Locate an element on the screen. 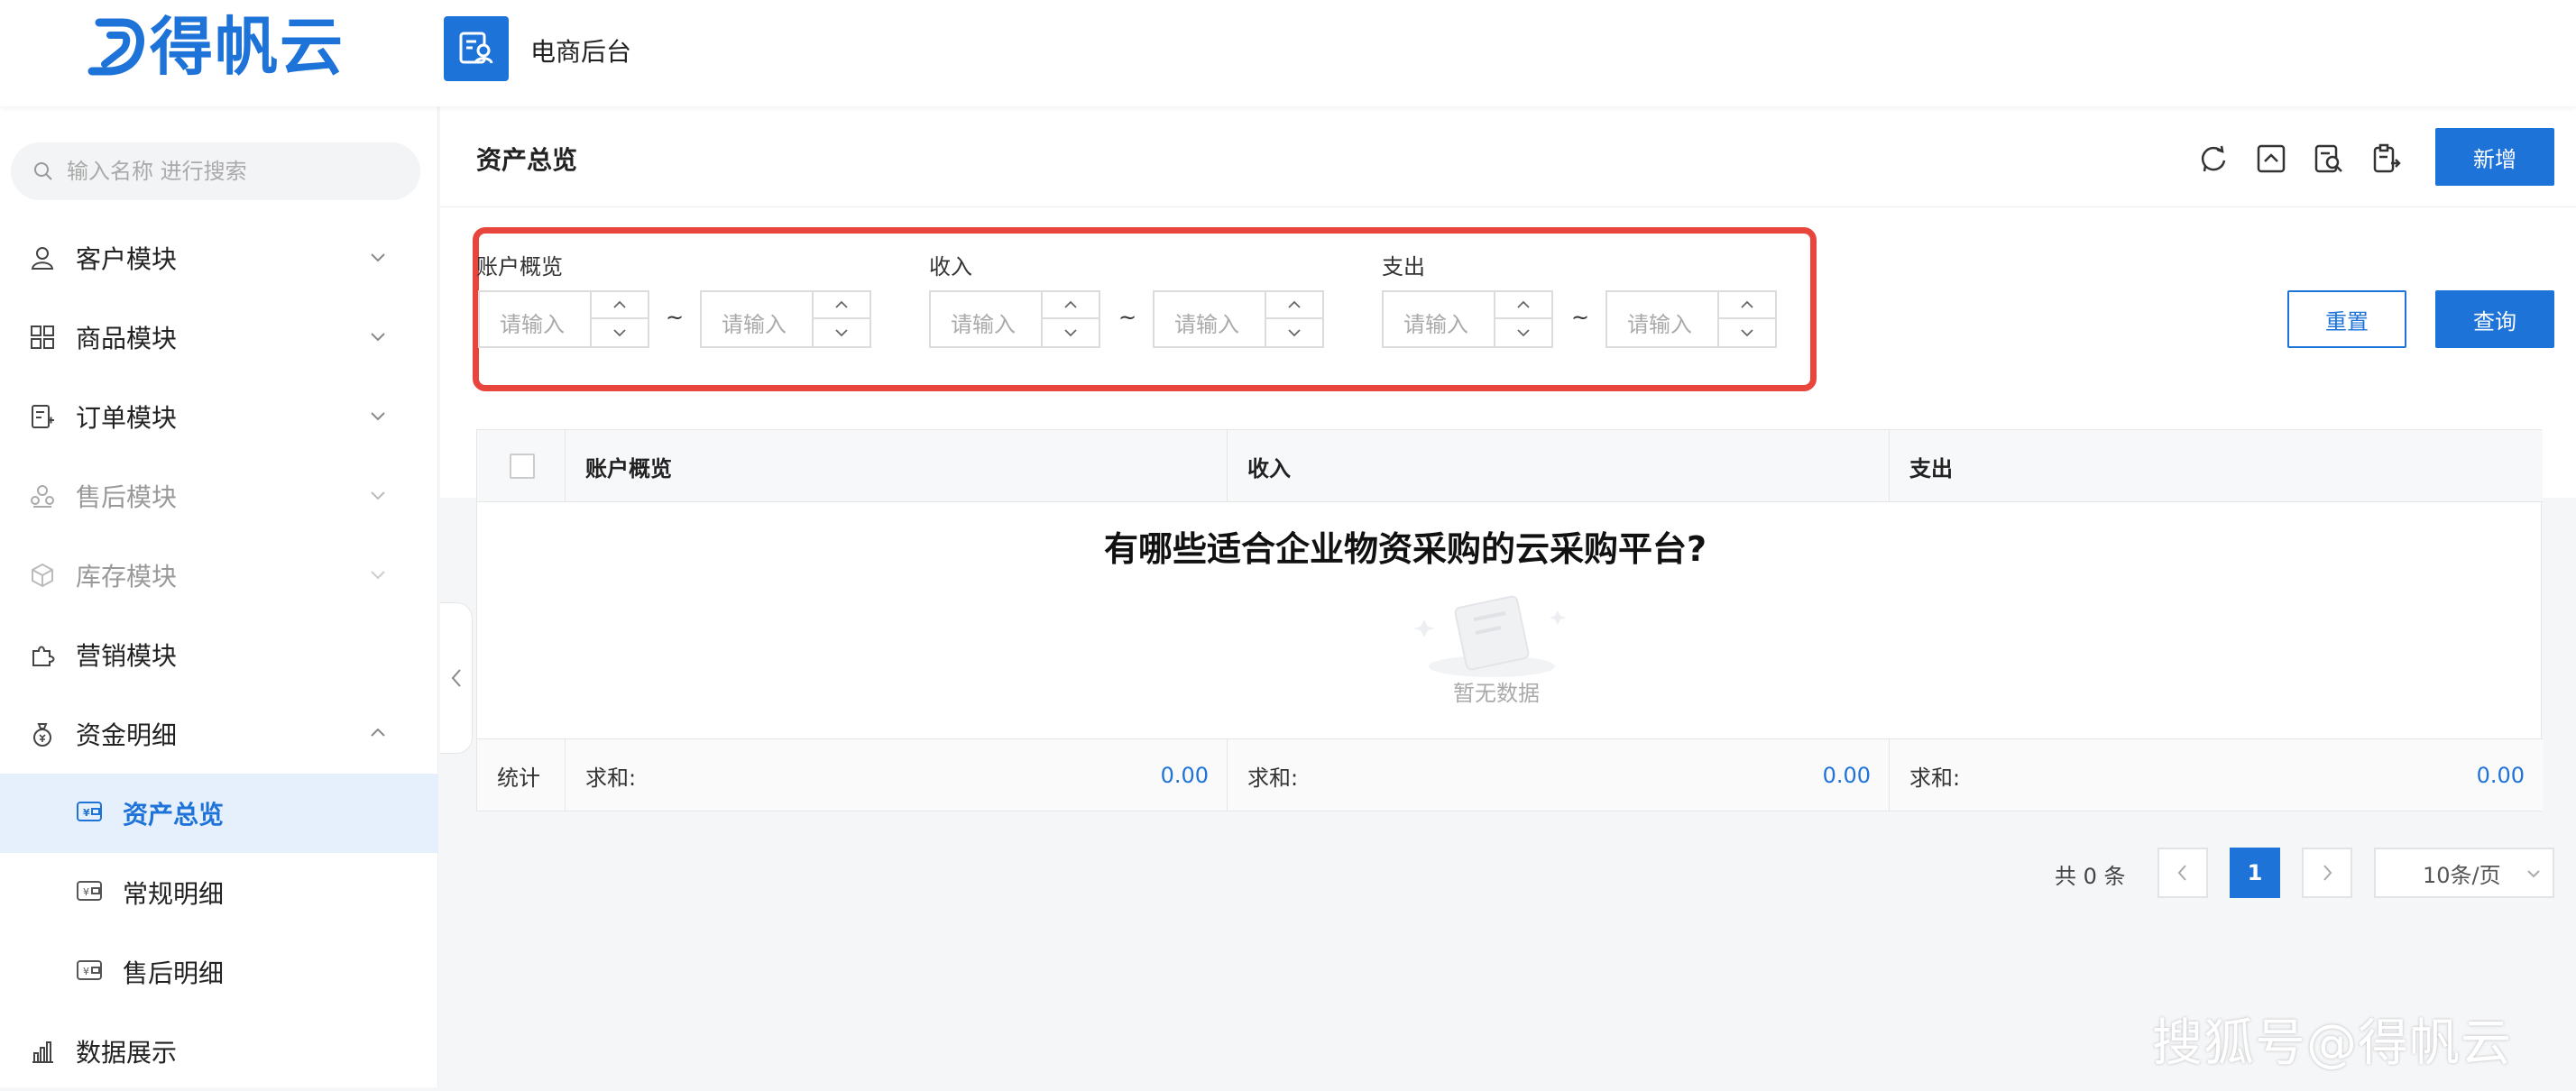 The width and height of the screenshot is (2576, 1091). income-max-input: 请输入 is located at coordinates (1238, 319).